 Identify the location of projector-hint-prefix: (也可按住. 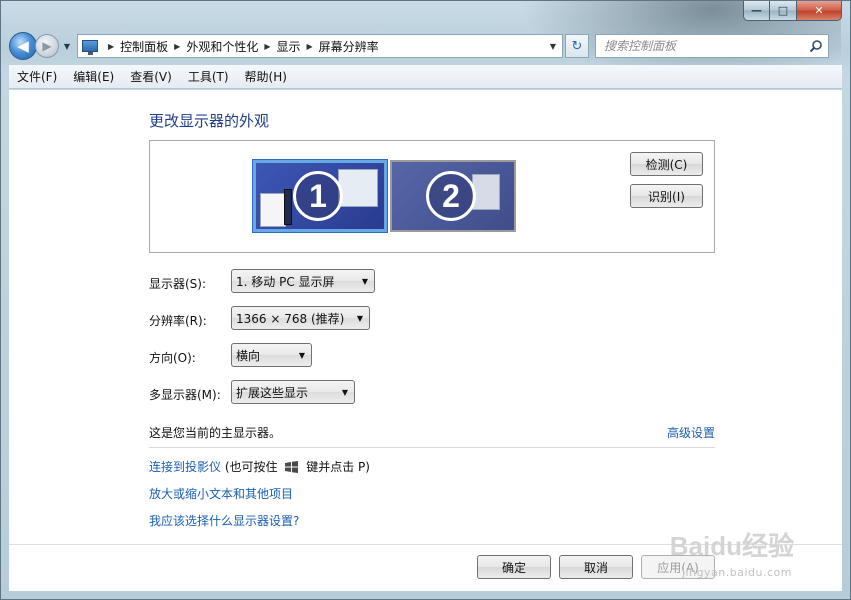
(251, 467).